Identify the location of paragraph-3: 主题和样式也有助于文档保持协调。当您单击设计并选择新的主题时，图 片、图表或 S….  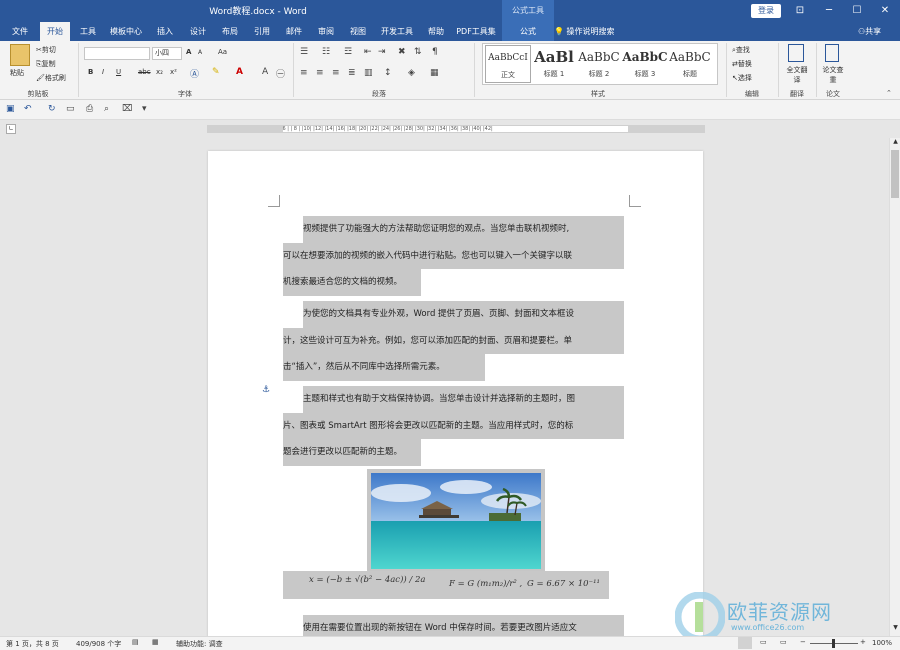
(453, 426).